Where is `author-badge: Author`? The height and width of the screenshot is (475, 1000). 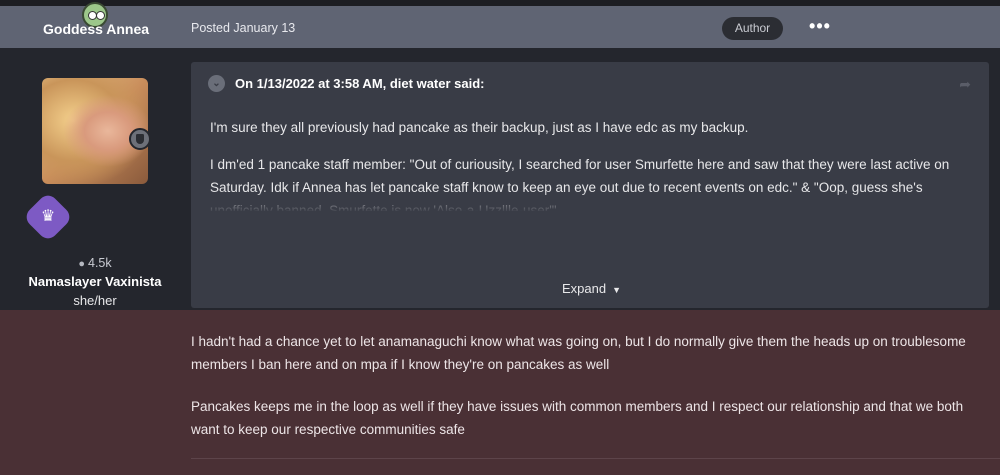 author-badge: Author is located at coordinates (752, 28).